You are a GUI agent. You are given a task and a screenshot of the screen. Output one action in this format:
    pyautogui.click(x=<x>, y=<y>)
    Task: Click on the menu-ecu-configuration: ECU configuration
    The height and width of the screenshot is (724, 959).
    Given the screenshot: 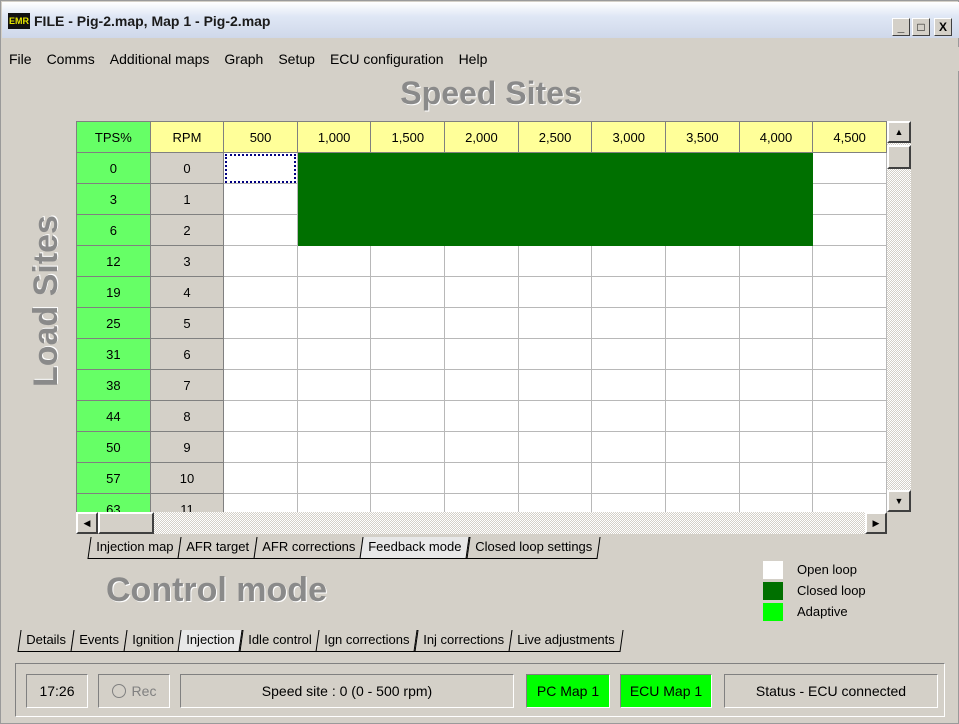 What is the action you would take?
    pyautogui.click(x=387, y=59)
    